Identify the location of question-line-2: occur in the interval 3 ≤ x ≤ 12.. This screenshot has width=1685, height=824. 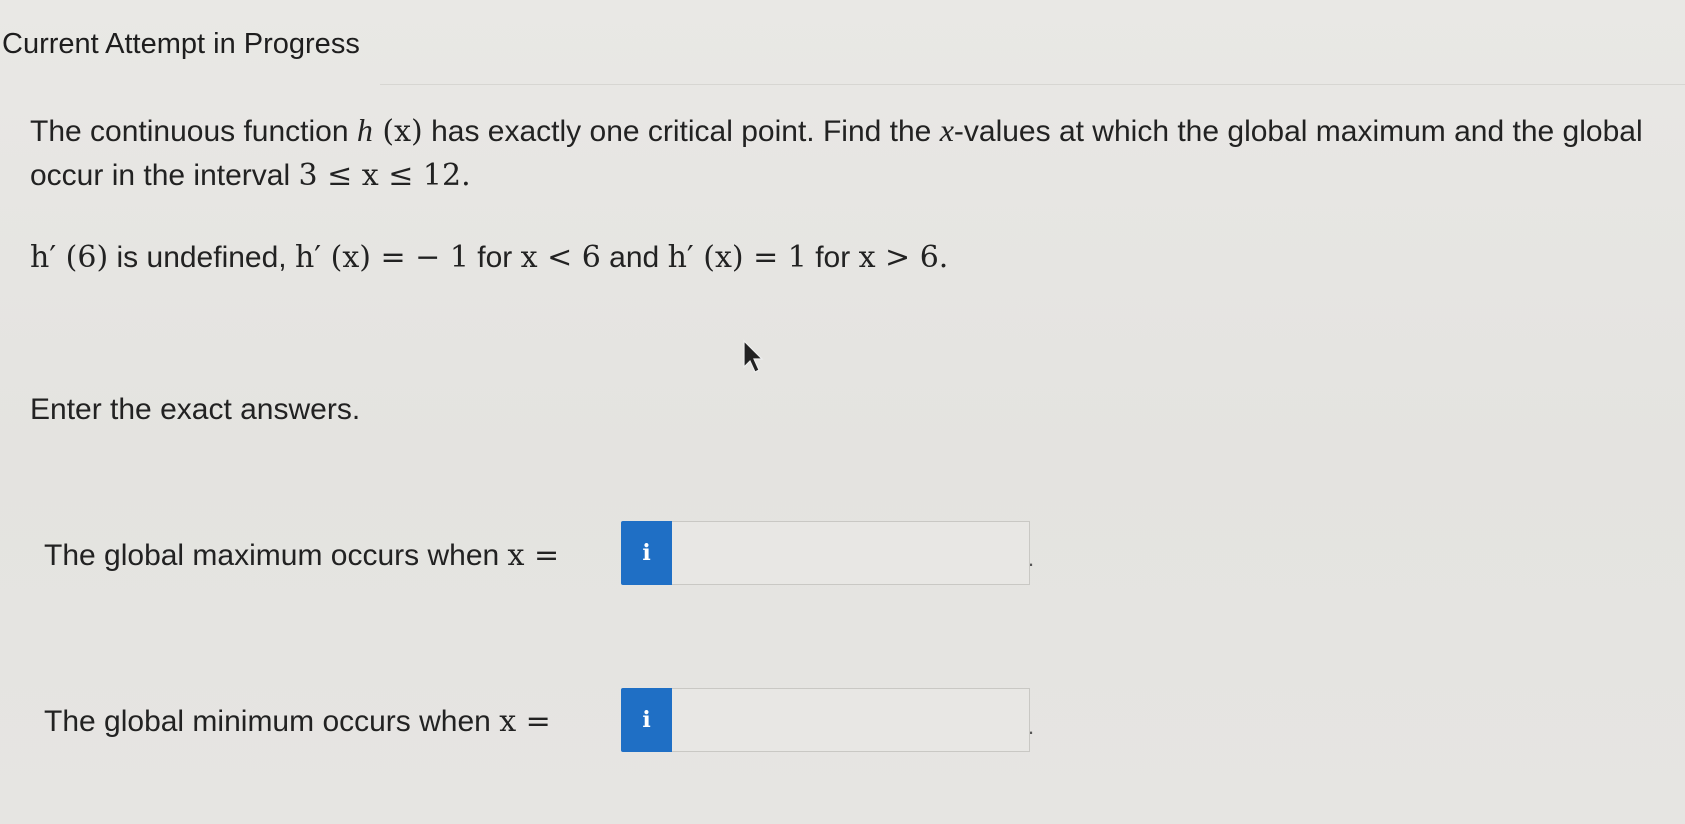
(250, 176).